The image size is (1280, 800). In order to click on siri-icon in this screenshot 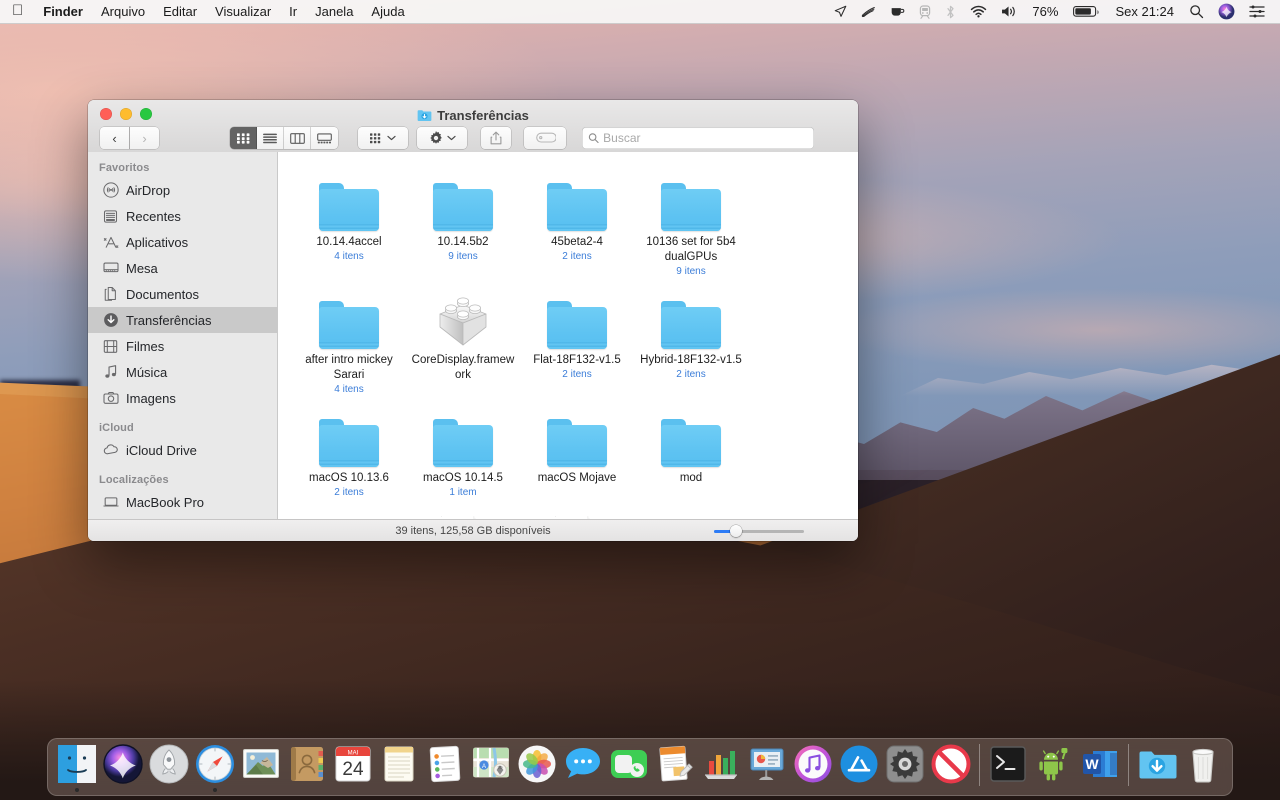, I will do `click(1226, 12)`.